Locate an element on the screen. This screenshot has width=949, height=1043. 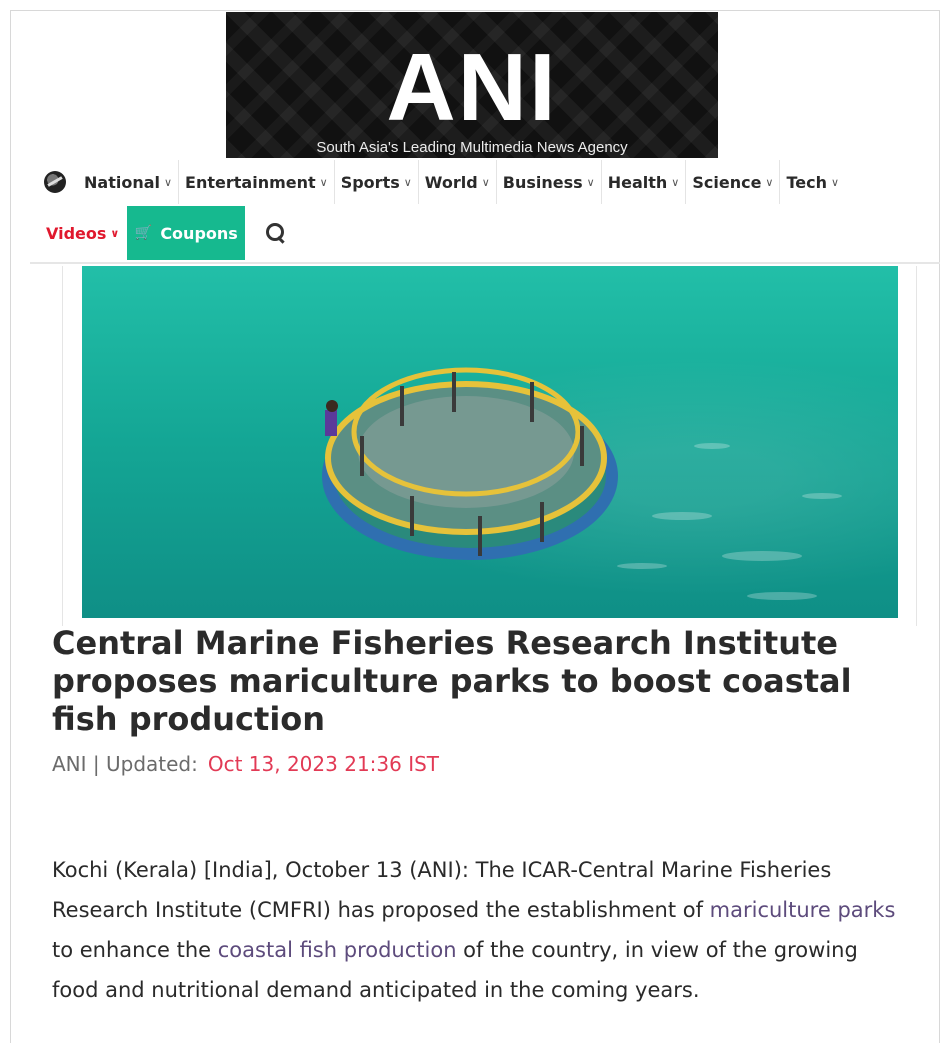
coupons-button: 🛒 Coupons is located at coordinates (186, 233).